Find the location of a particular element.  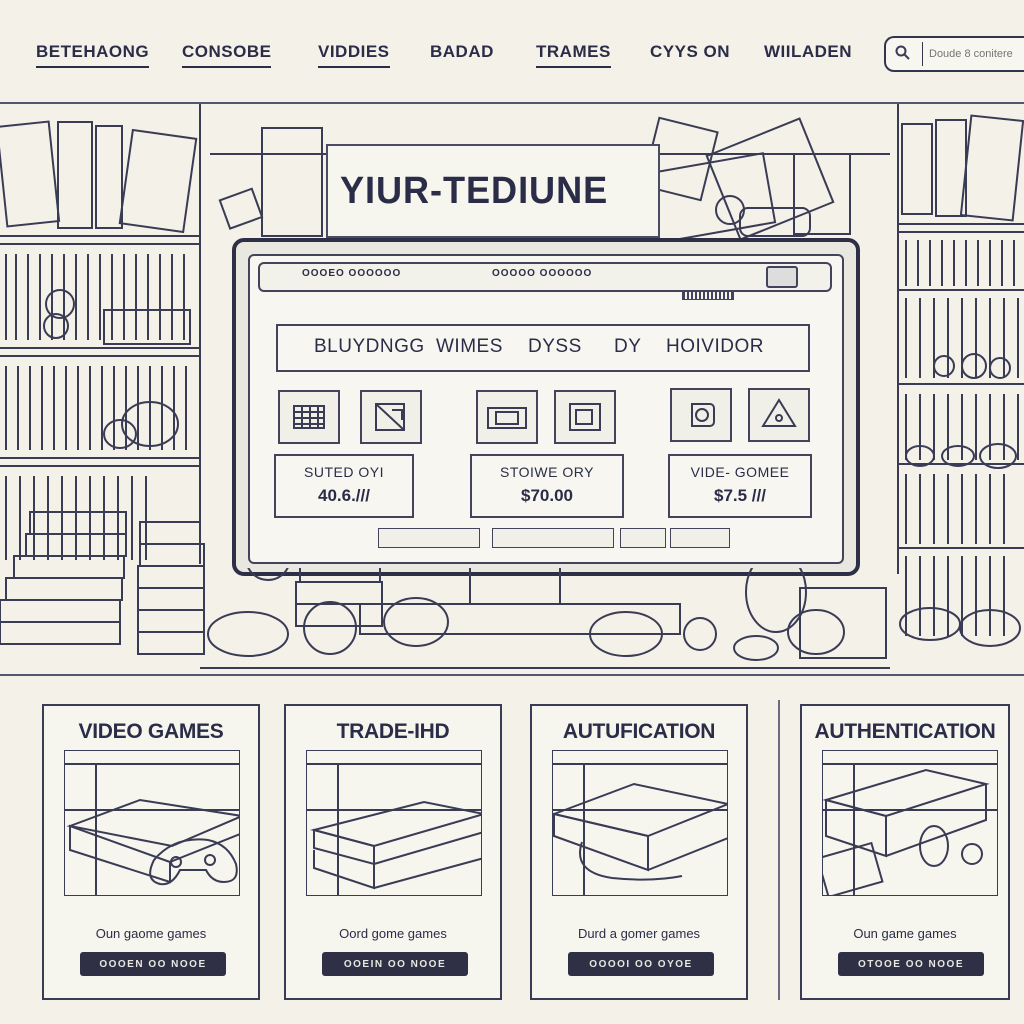

card-cta-button: OOOOI OO OYOE is located at coordinates (641, 964).